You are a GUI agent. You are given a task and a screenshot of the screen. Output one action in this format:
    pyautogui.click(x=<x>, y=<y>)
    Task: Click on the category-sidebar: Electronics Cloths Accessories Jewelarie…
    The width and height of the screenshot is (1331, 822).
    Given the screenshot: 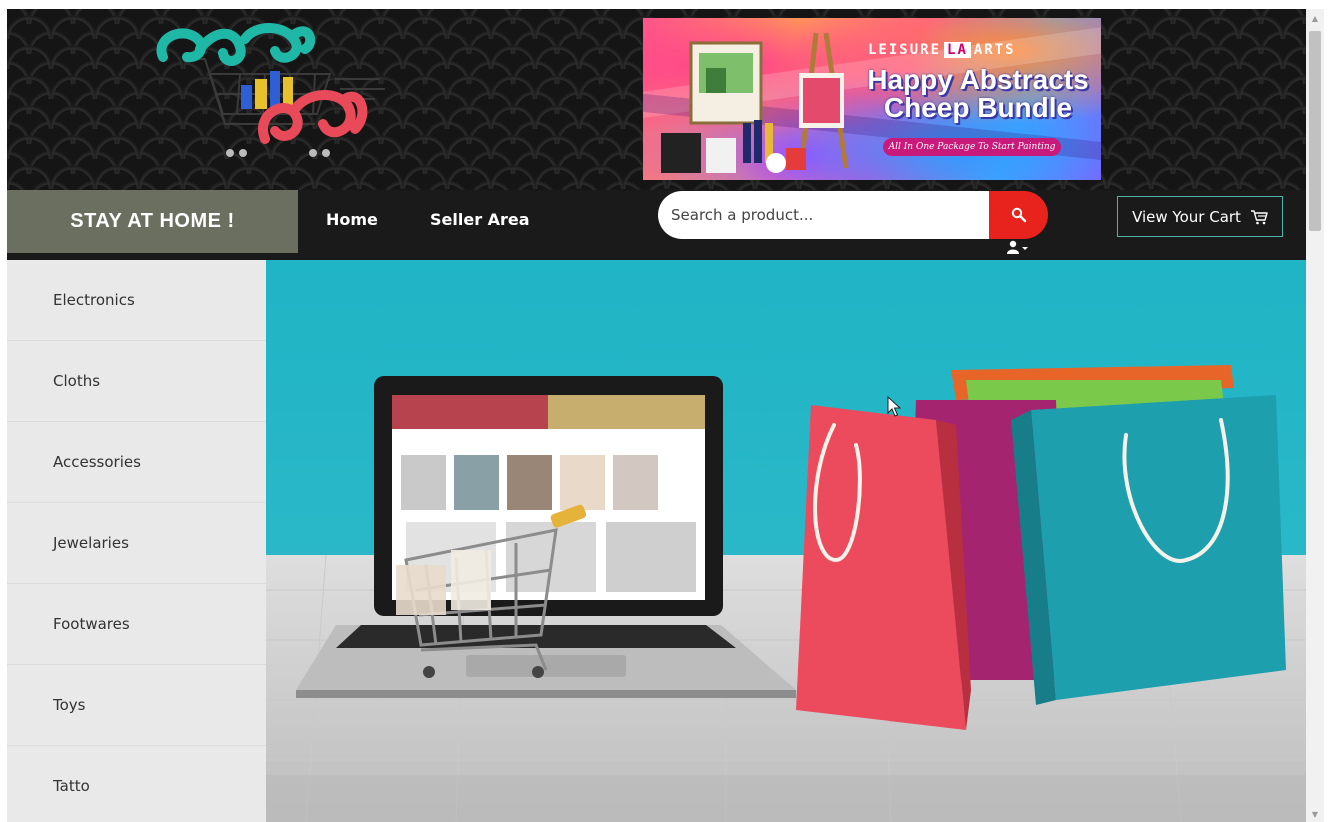 What is the action you would take?
    pyautogui.click(x=136, y=541)
    